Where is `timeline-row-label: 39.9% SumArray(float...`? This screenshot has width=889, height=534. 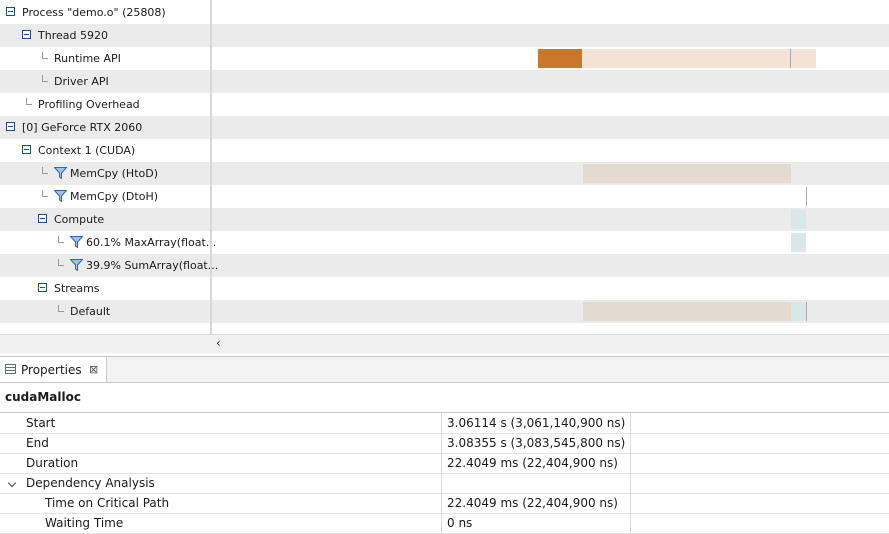 timeline-row-label: 39.9% SumArray(float... is located at coordinates (152, 265).